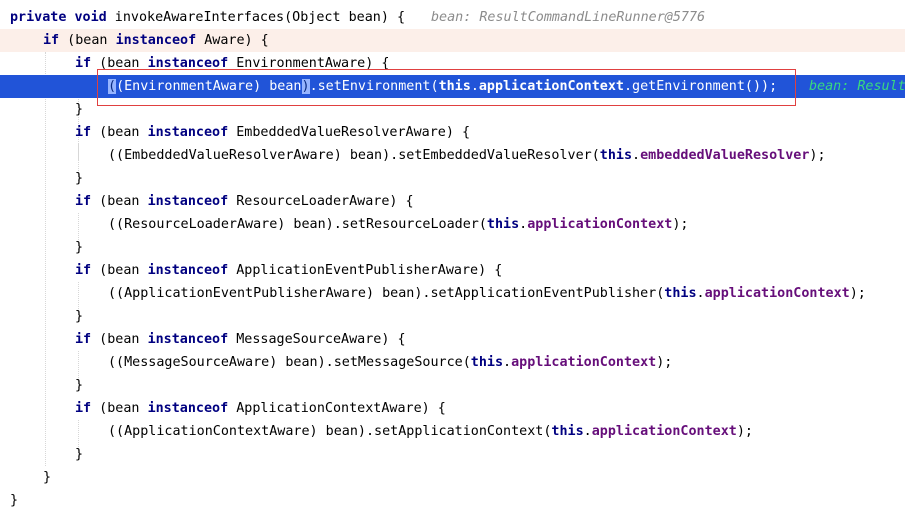 This screenshot has height=516, width=905. What do you see at coordinates (857, 86) in the screenshot?
I see `debug-inline-value-bean: bean: Result` at bounding box center [857, 86].